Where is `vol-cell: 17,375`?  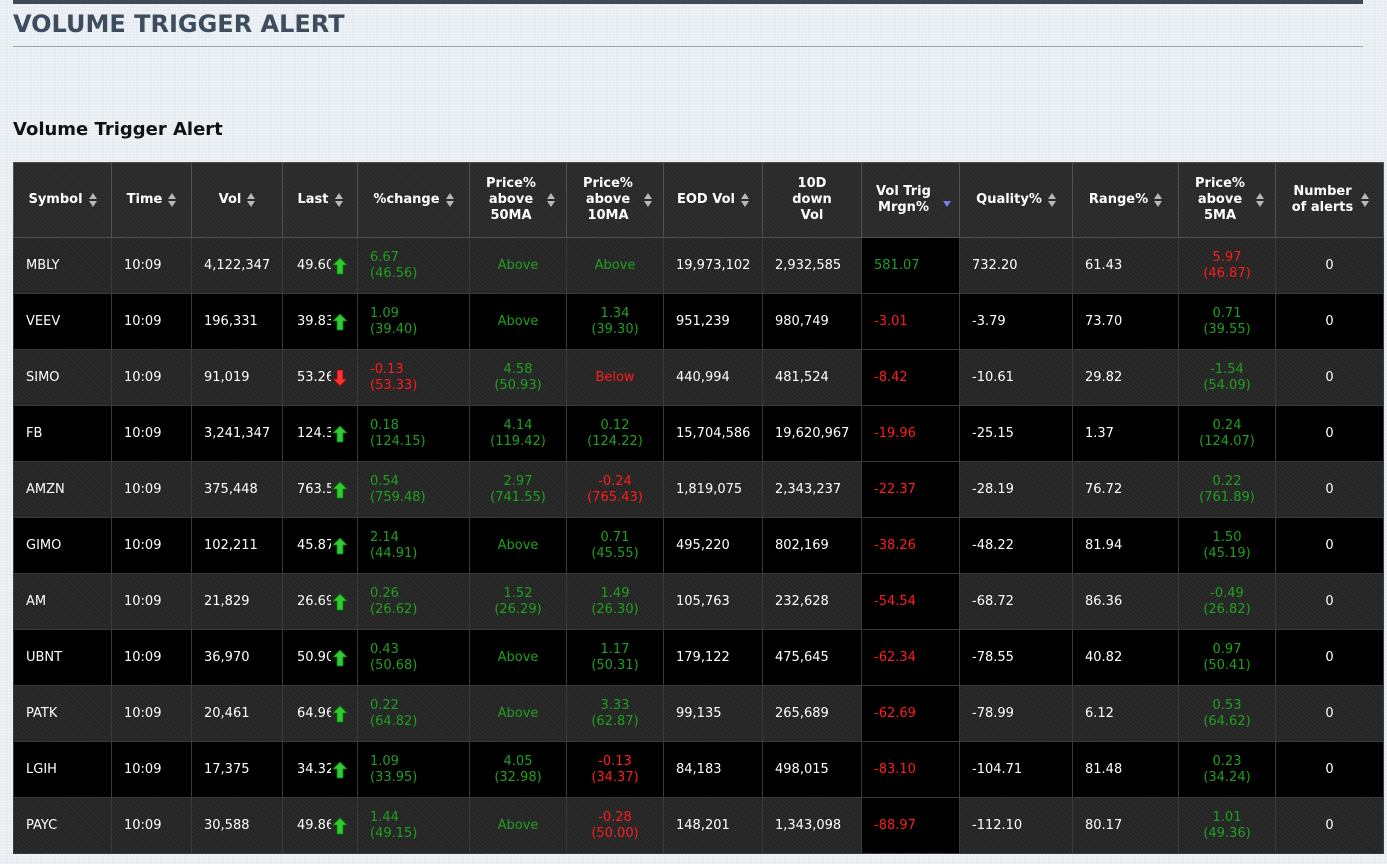 vol-cell: 17,375 is located at coordinates (237, 769).